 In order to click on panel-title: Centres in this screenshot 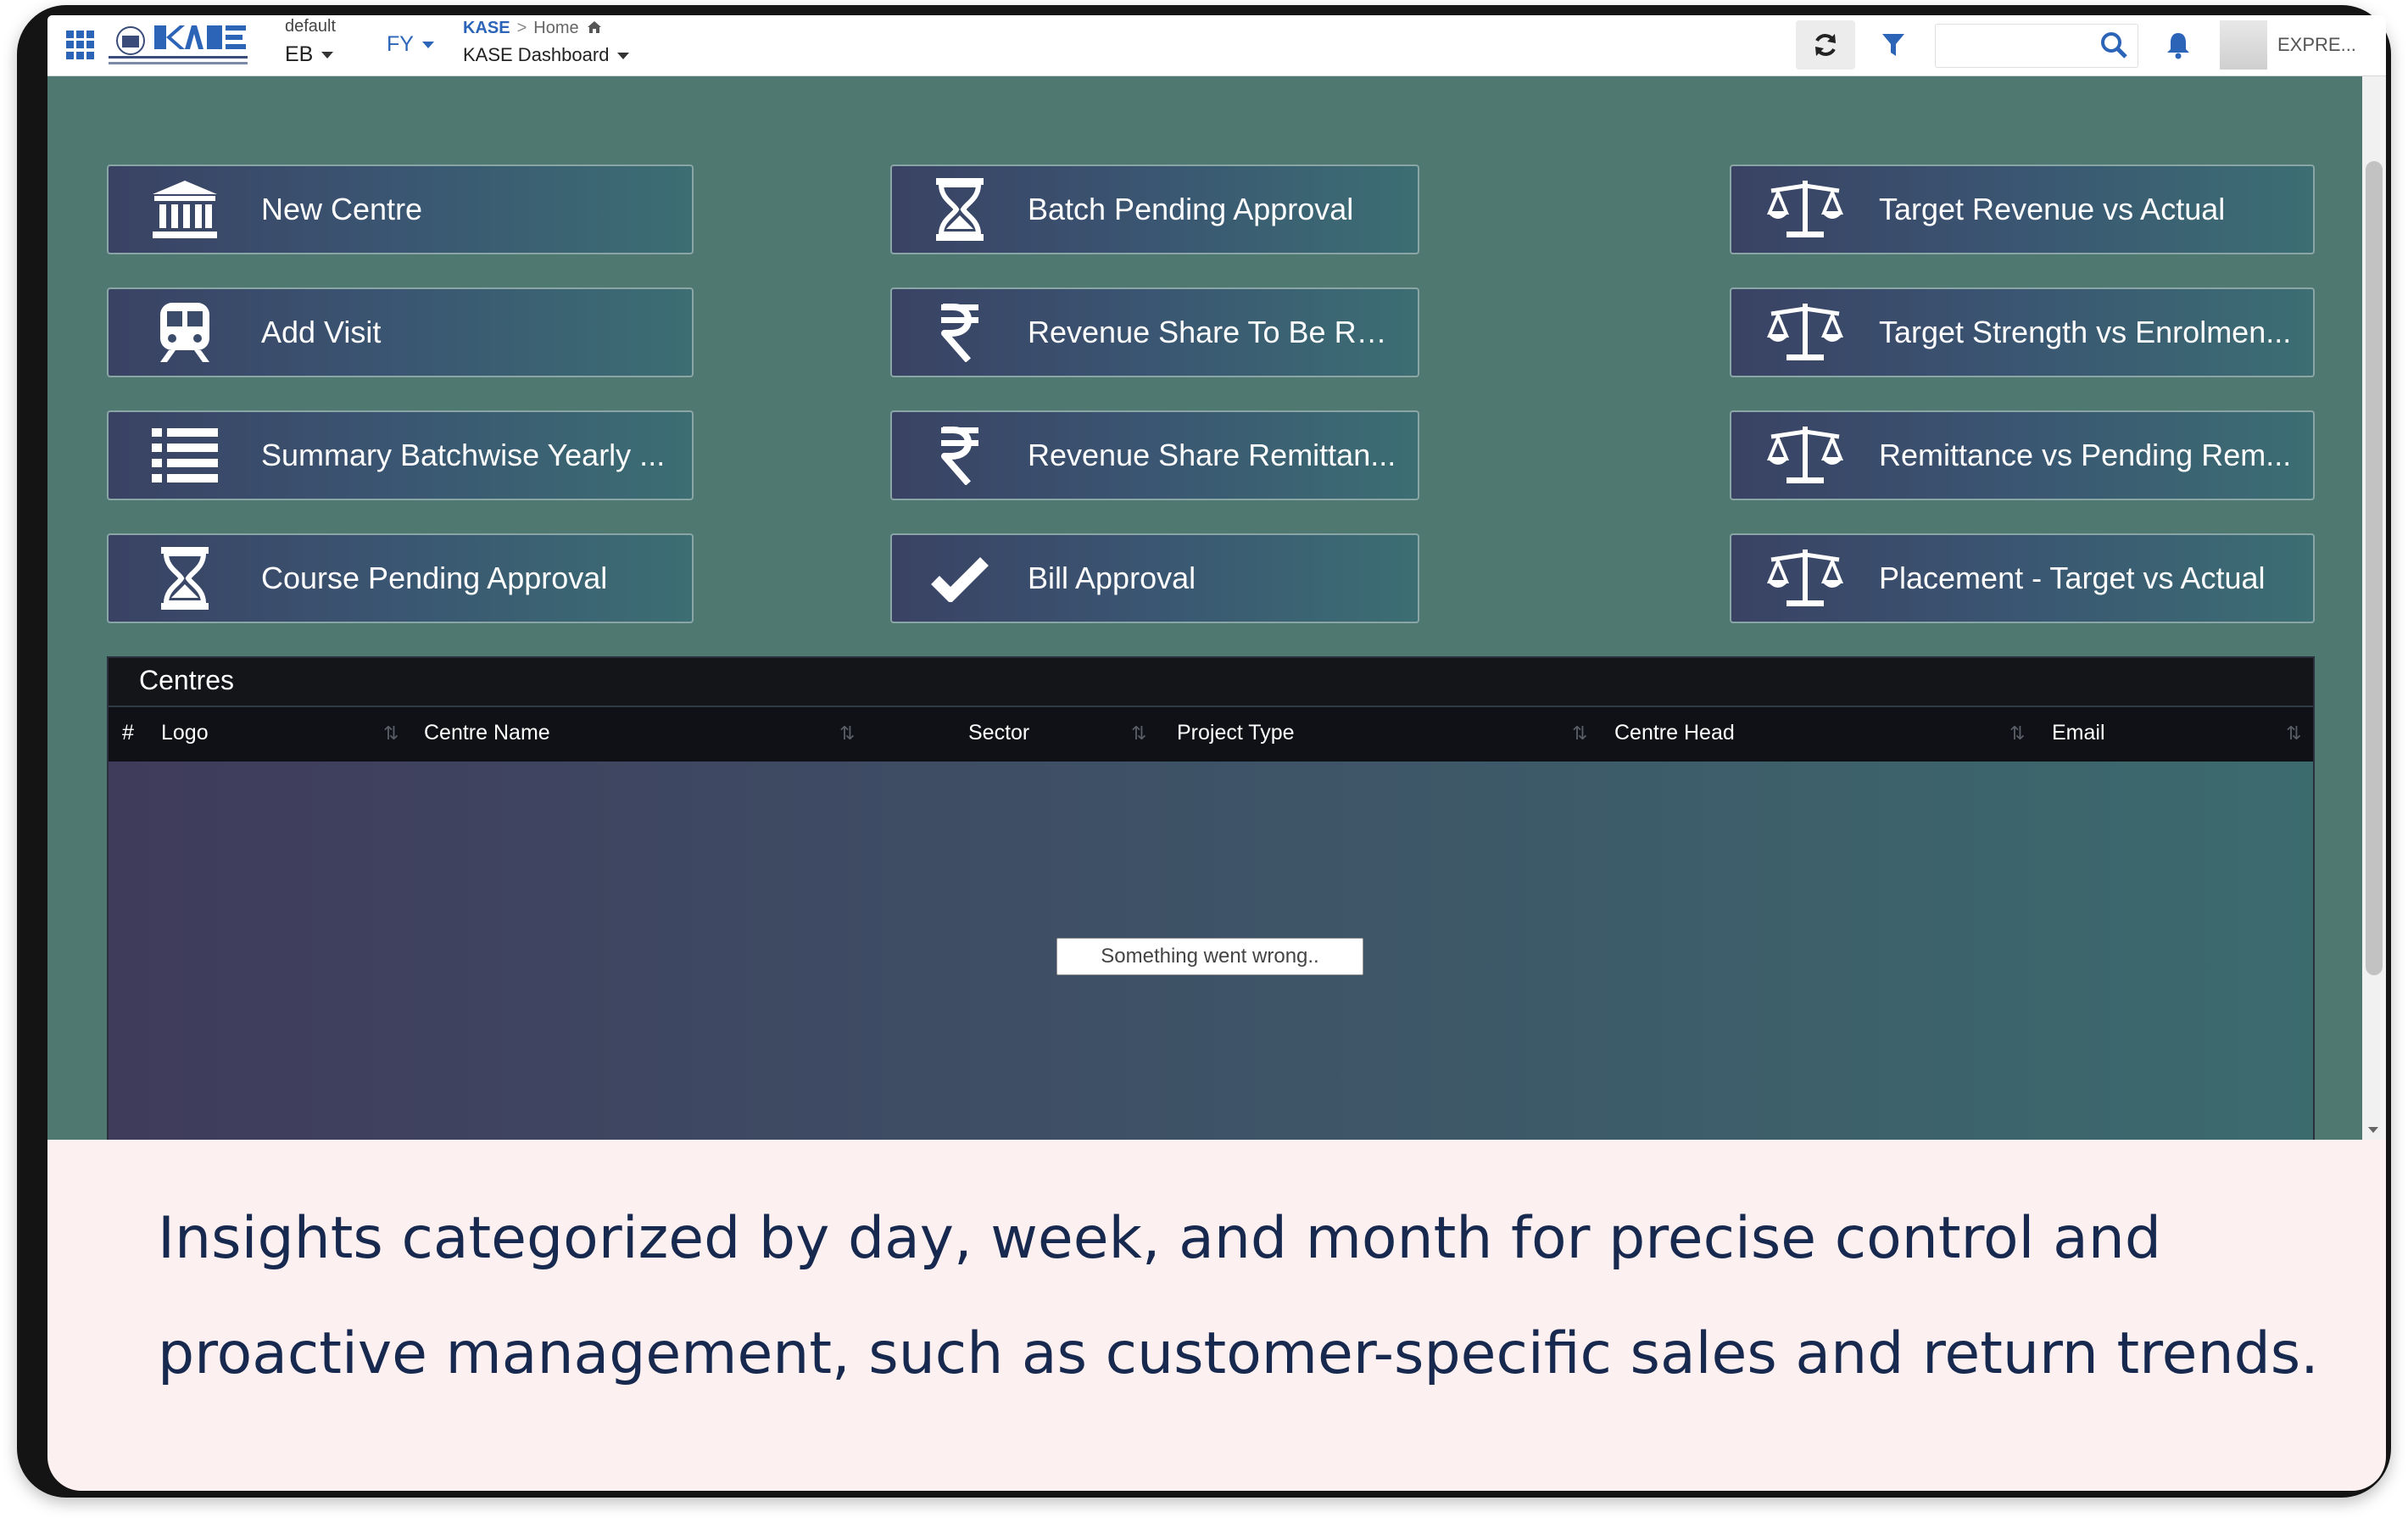, I will do `click(1211, 682)`.